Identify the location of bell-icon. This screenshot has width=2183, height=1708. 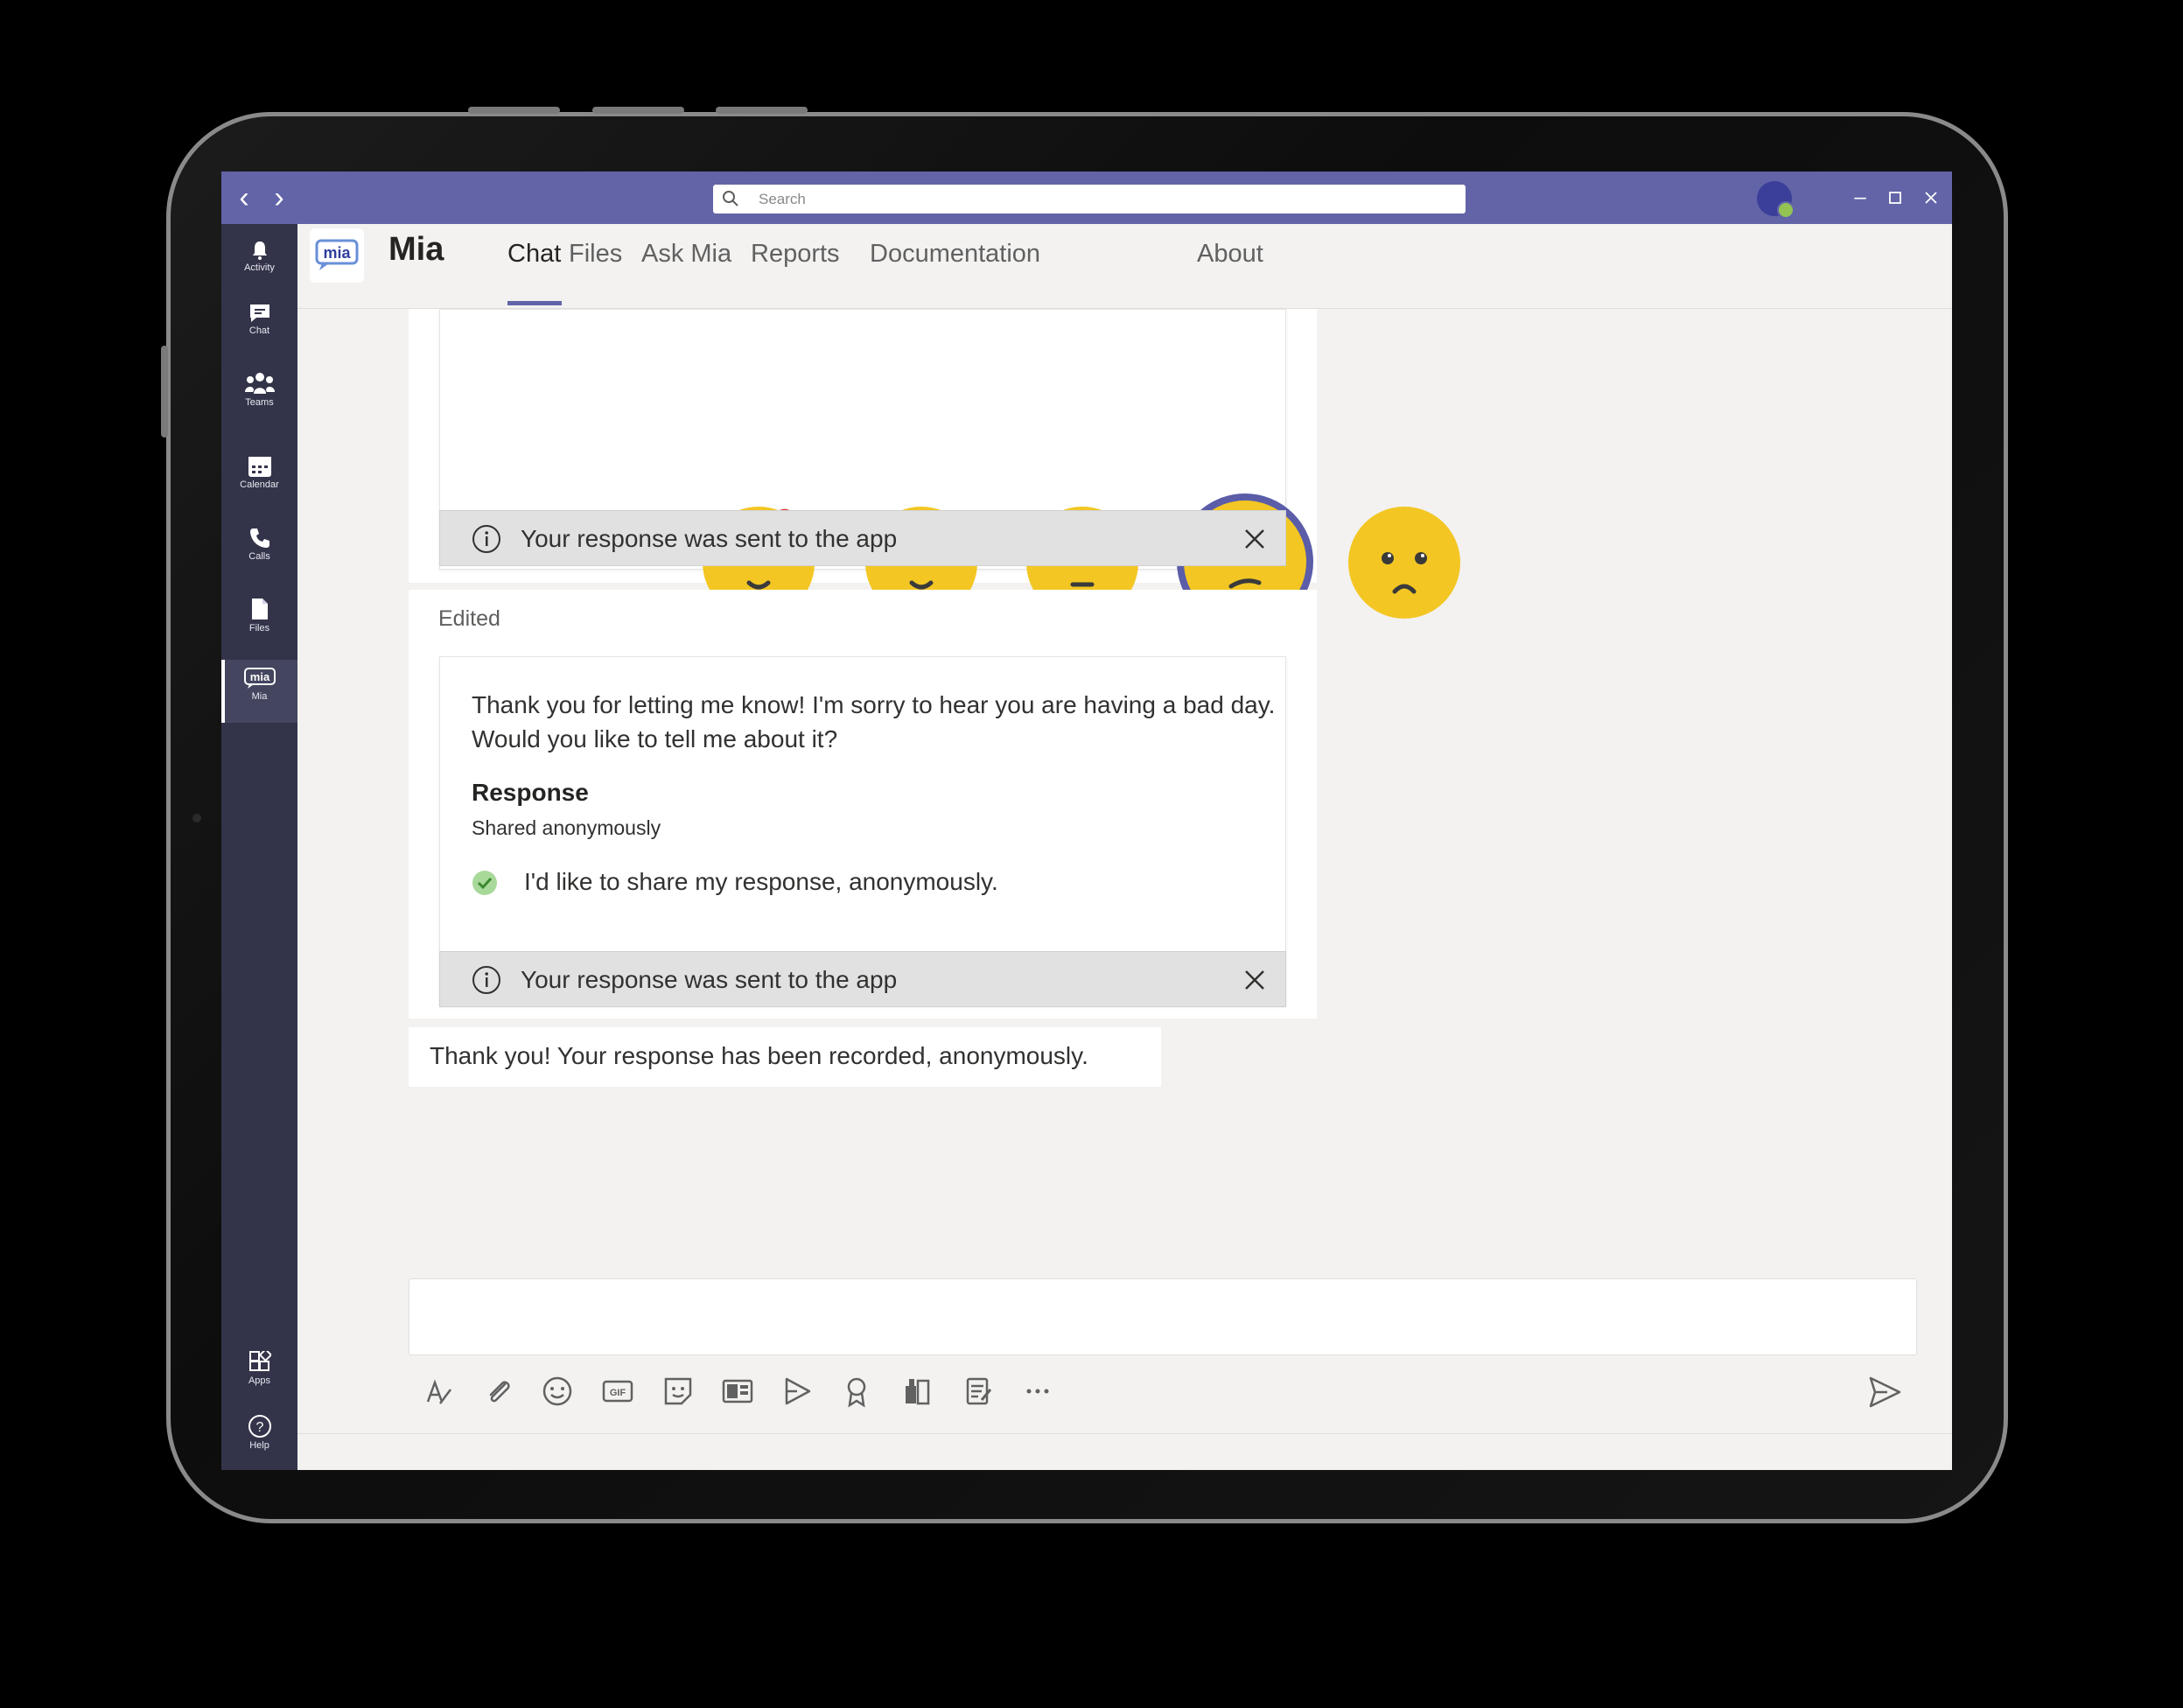
(259, 251).